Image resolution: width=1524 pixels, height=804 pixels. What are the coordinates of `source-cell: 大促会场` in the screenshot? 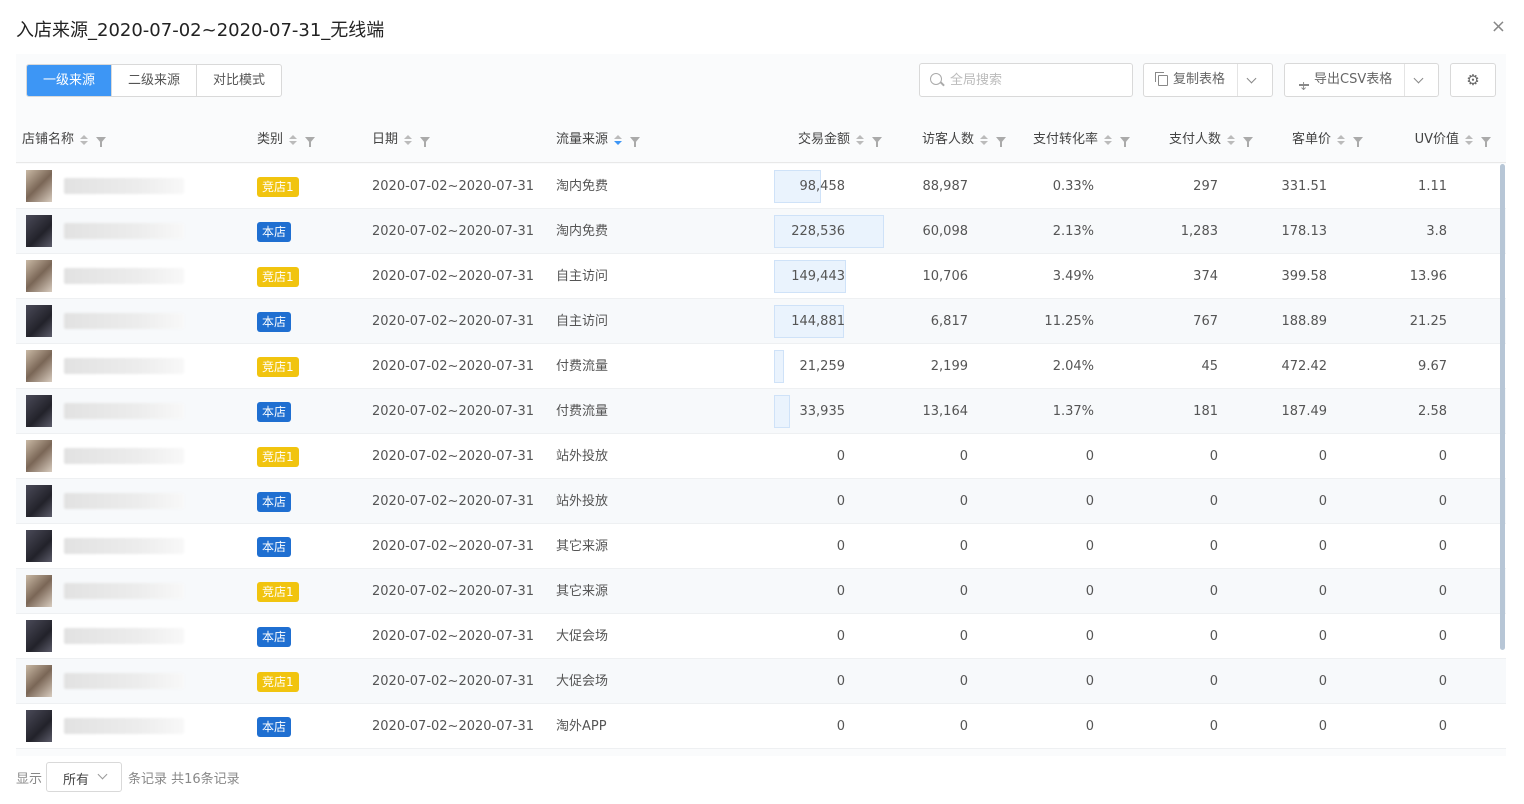 It's located at (582, 681).